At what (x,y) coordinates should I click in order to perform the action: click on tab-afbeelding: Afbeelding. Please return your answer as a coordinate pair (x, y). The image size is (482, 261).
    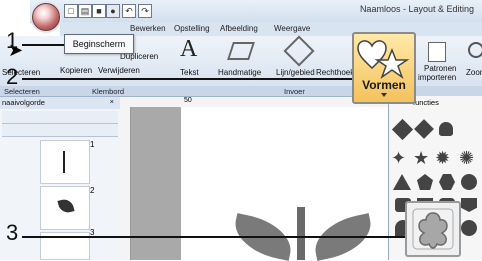
    Looking at the image, I should click on (239, 28).